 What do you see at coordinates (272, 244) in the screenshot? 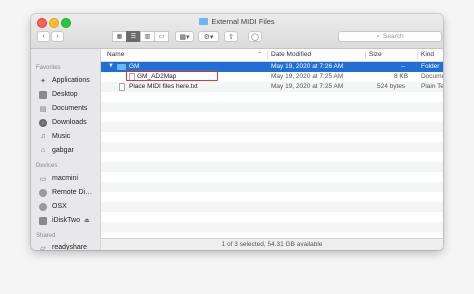
I see `status-bar: 1 of 3 selected, 54.31 GB available` at bounding box center [272, 244].